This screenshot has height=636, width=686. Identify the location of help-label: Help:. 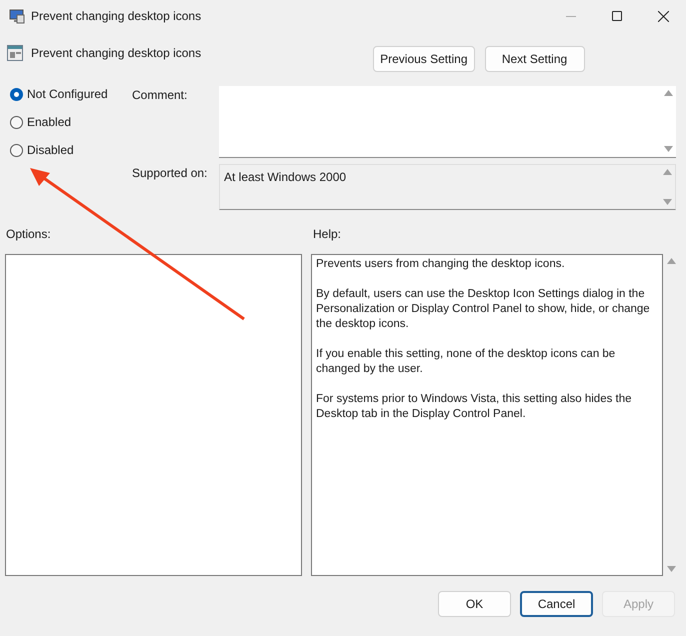
(327, 233).